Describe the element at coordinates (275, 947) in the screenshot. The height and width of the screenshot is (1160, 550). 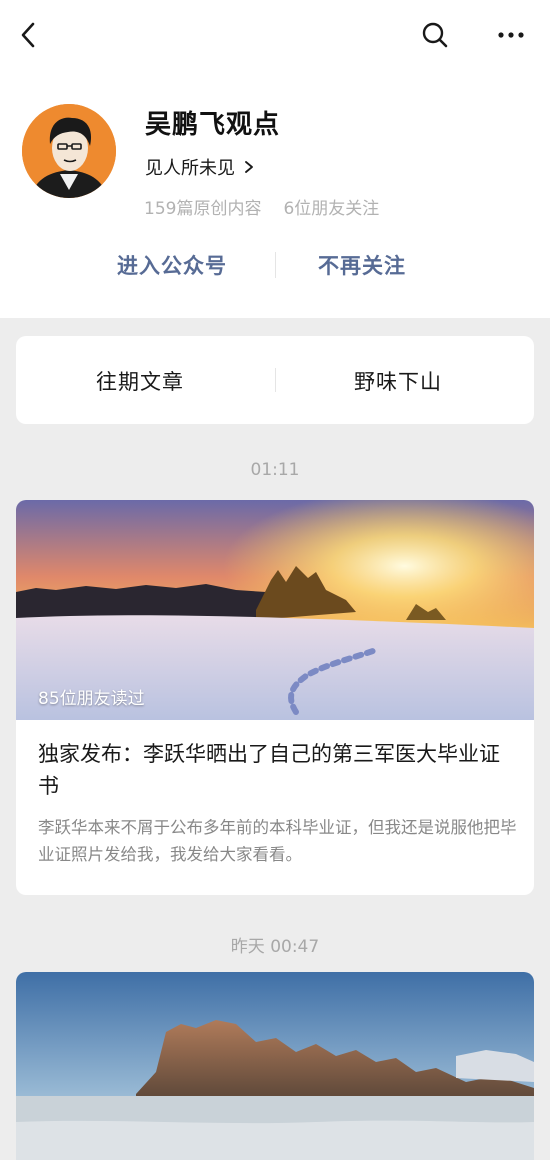
I see `message-timestamp: 昨天 00:47` at that location.